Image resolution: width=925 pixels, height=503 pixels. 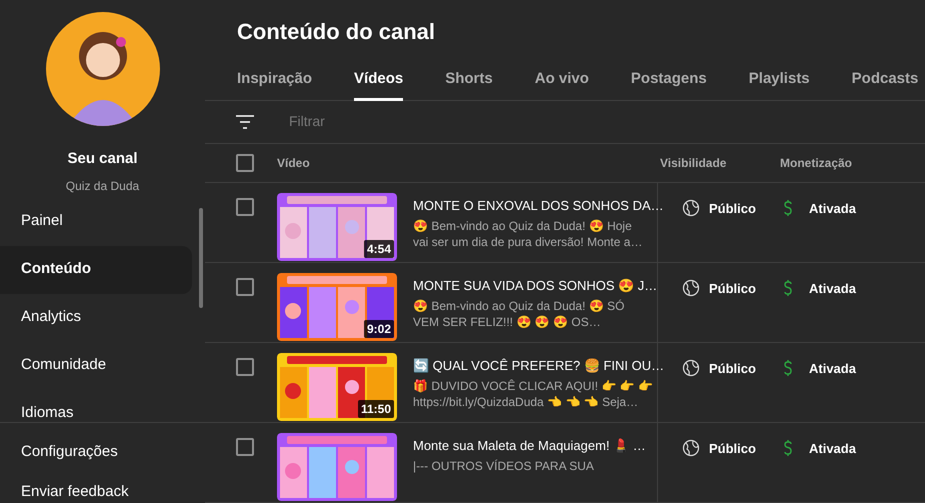 I want to click on channel-title: Seu canal, so click(x=102, y=159).